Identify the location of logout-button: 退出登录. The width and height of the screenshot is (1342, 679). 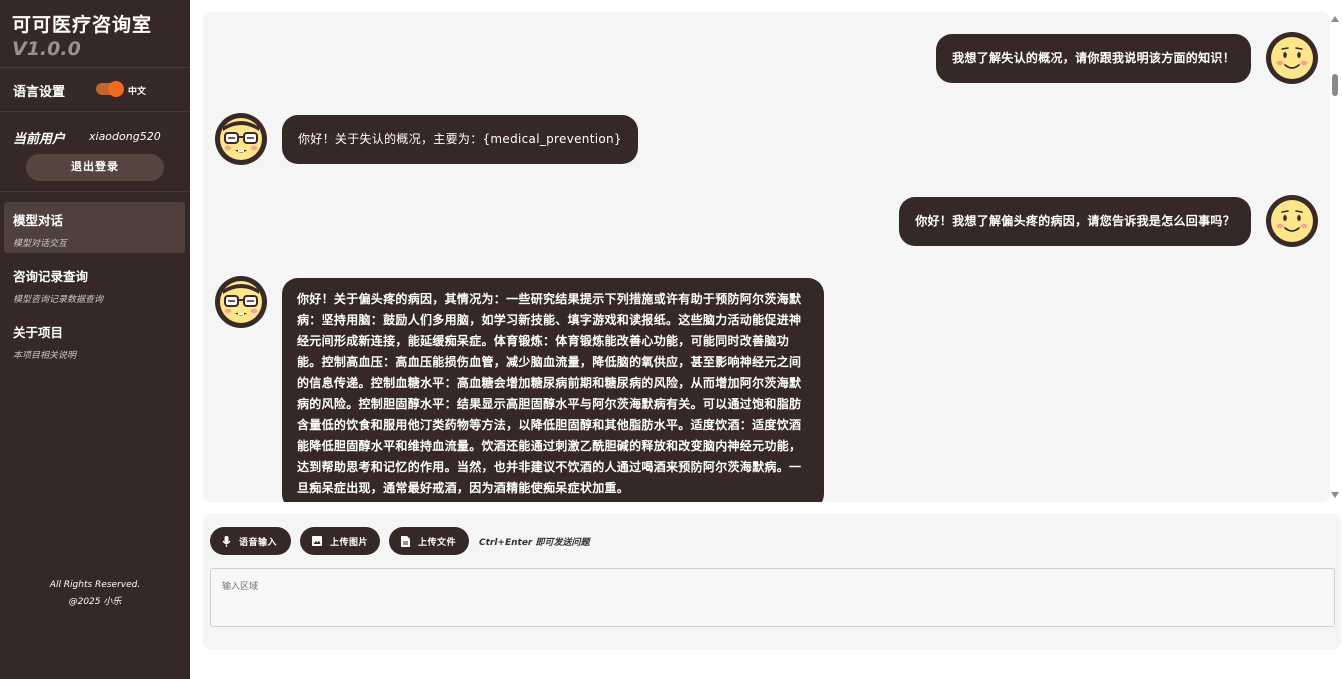
(95, 167).